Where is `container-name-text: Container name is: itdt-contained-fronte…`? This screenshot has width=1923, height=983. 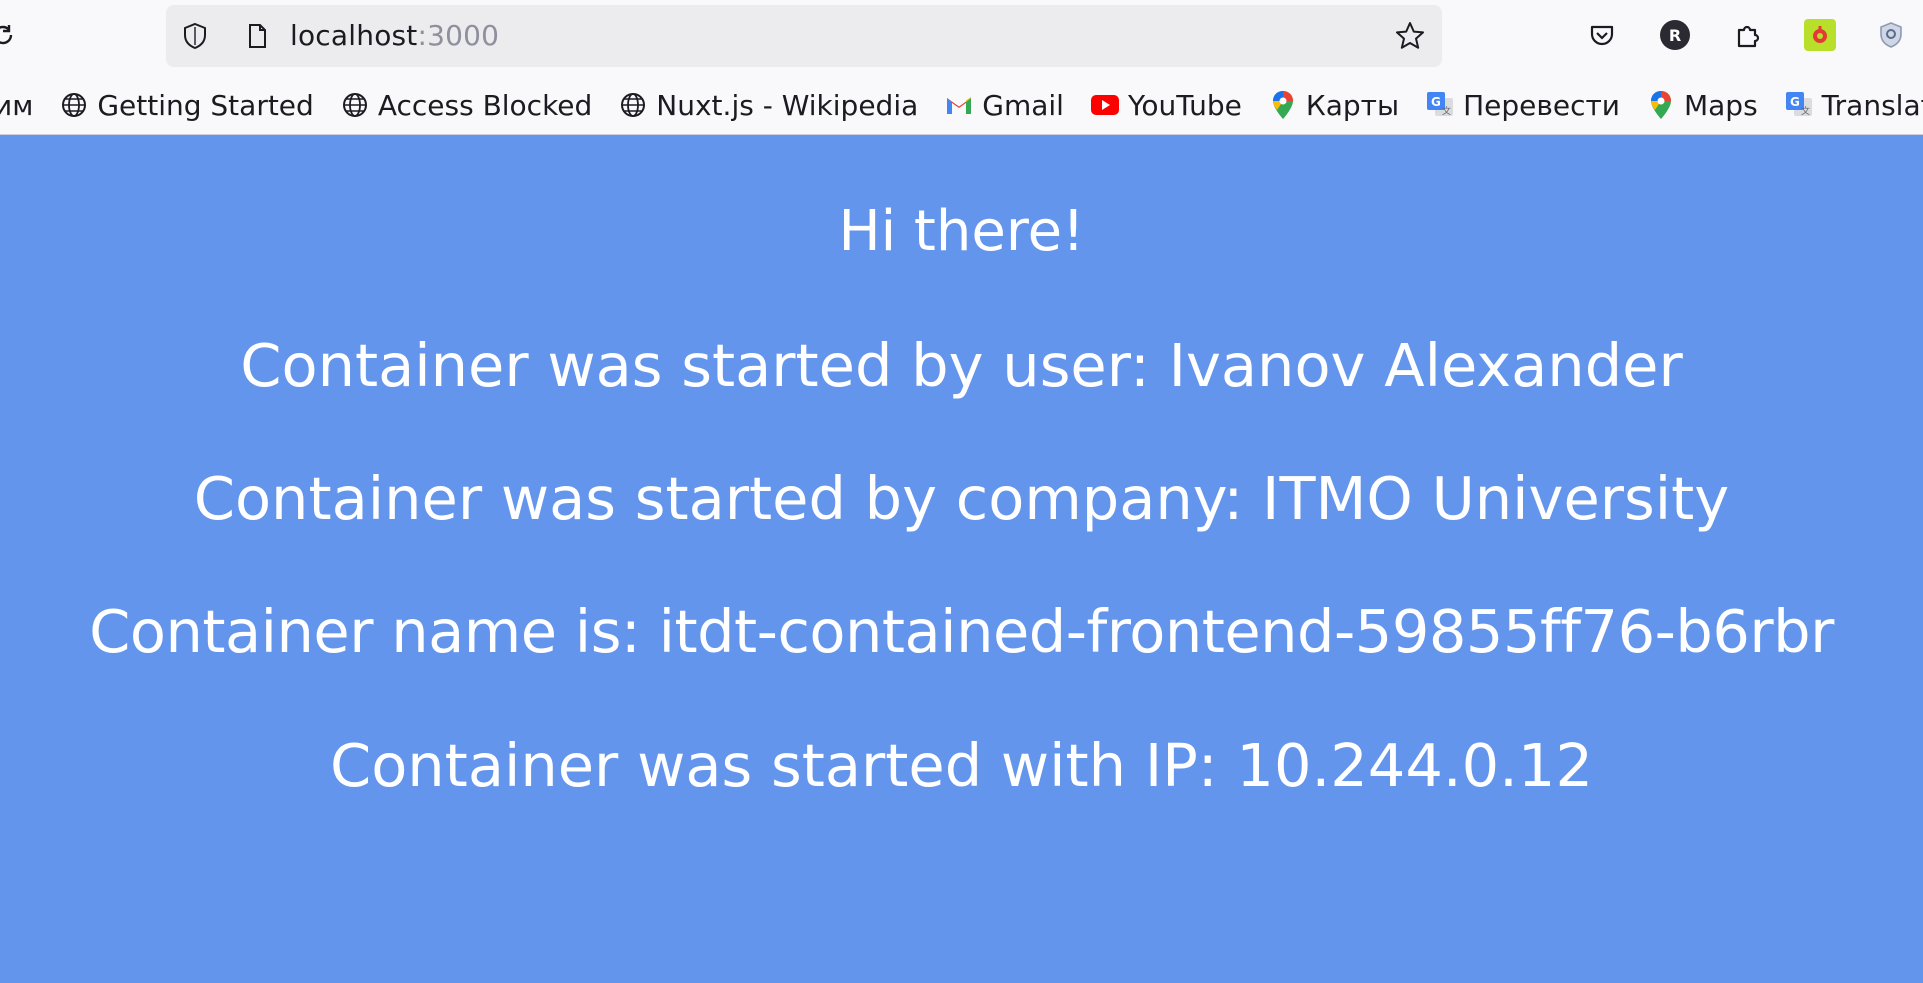 container-name-text: Container name is: itdt-contained-fronte… is located at coordinates (961, 631).